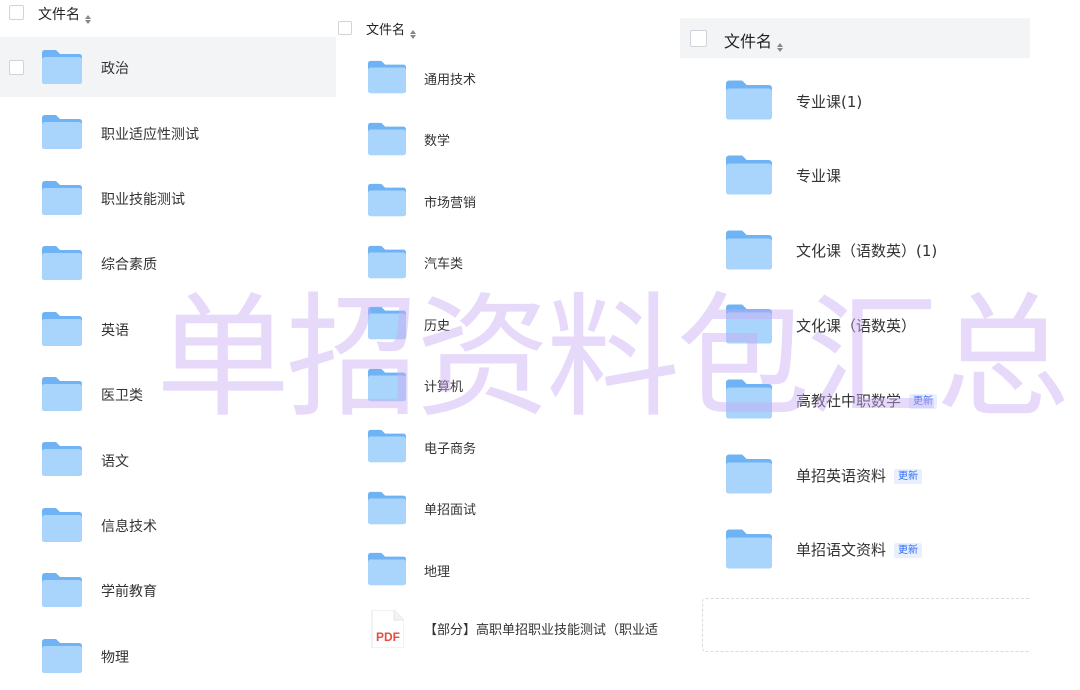 This screenshot has height=690, width=1080. Describe the element at coordinates (170, 394) in the screenshot. I see `list-item: 医卫类` at that location.